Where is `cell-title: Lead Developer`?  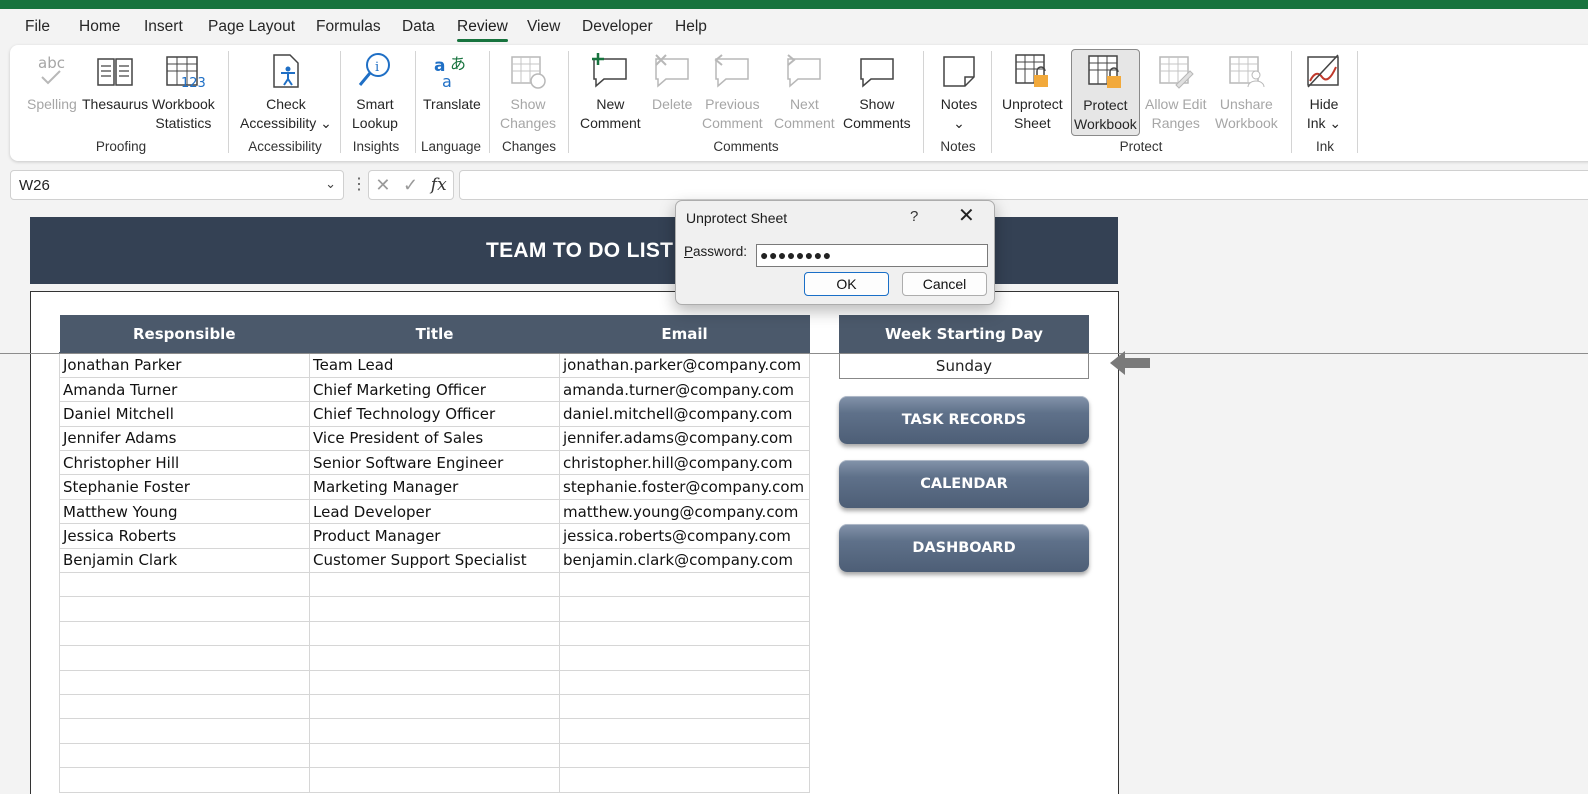 cell-title: Lead Developer is located at coordinates (434, 511).